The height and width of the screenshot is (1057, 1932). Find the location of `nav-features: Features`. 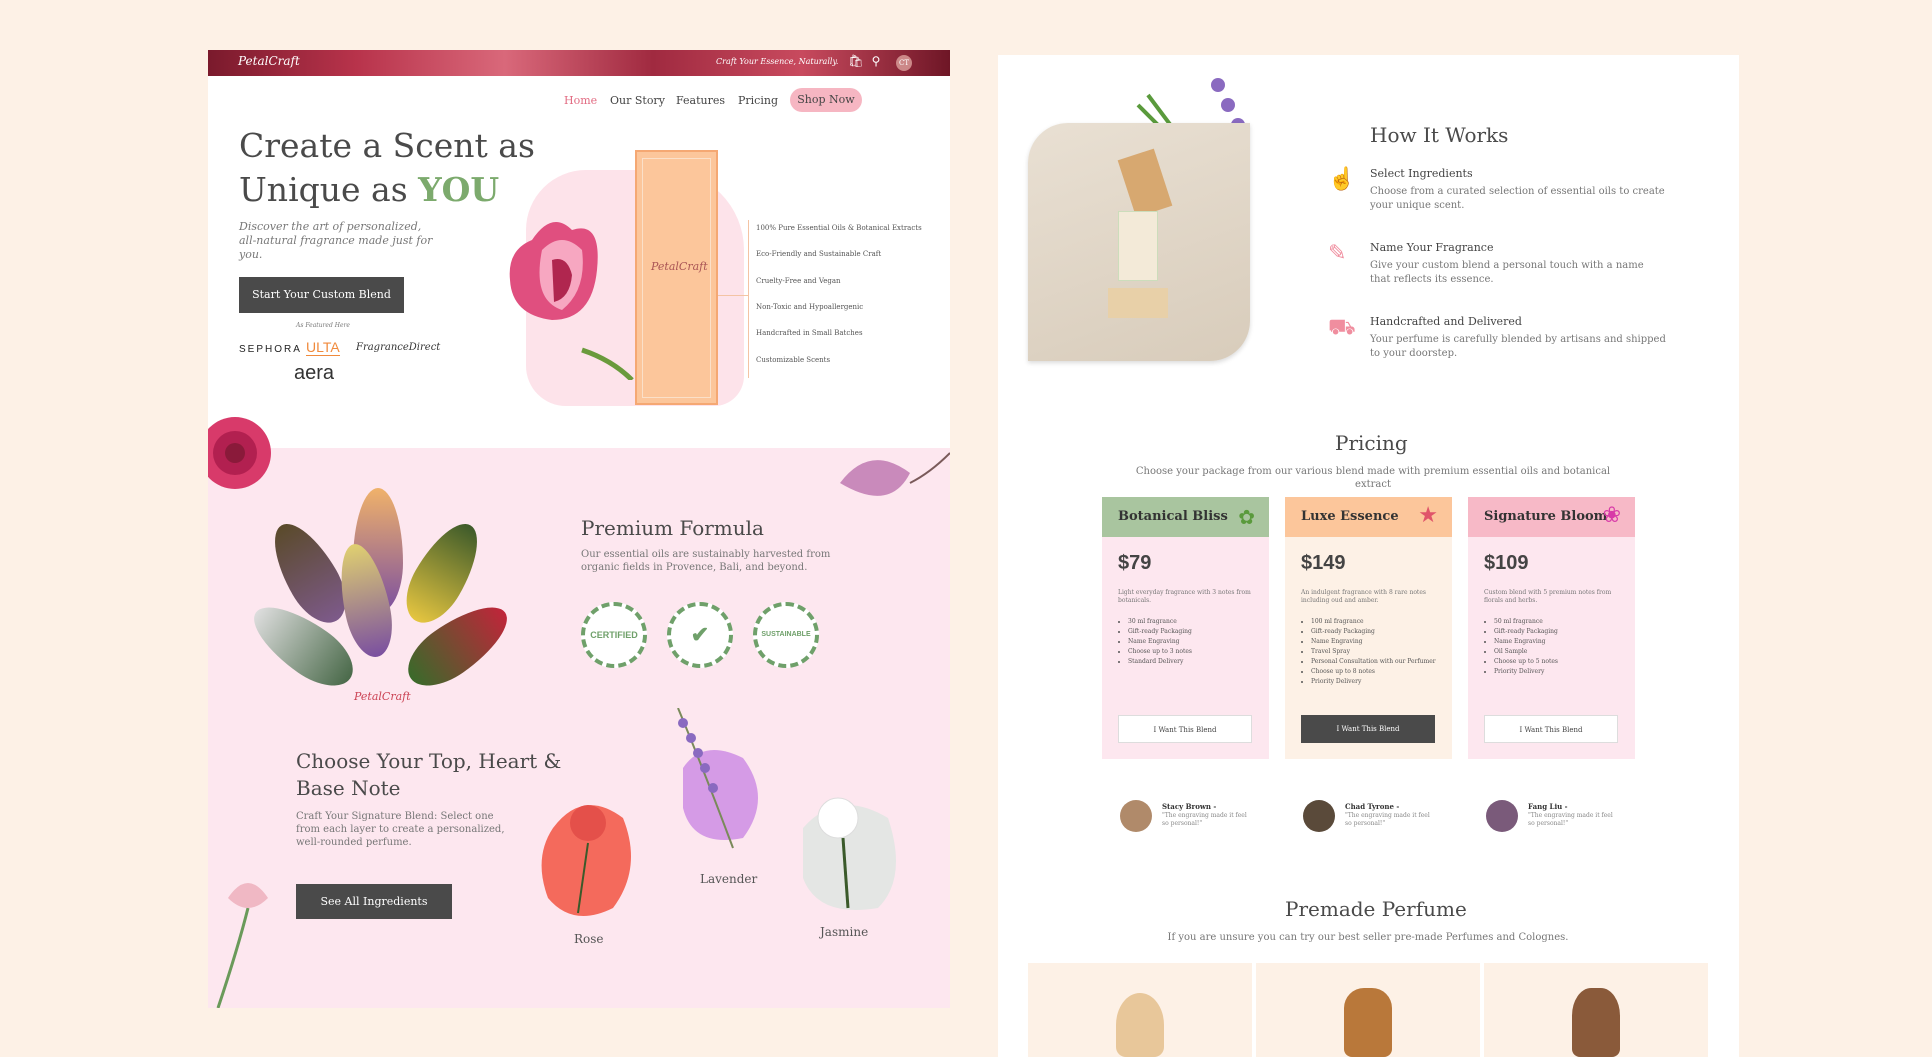

nav-features: Features is located at coordinates (700, 100).